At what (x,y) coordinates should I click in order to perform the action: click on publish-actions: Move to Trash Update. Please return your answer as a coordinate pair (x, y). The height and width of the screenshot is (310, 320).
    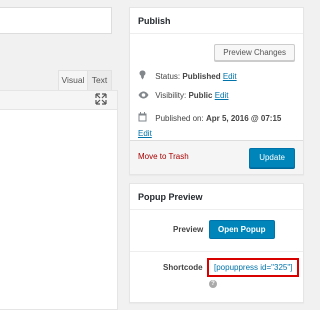
    Looking at the image, I should click on (216, 157).